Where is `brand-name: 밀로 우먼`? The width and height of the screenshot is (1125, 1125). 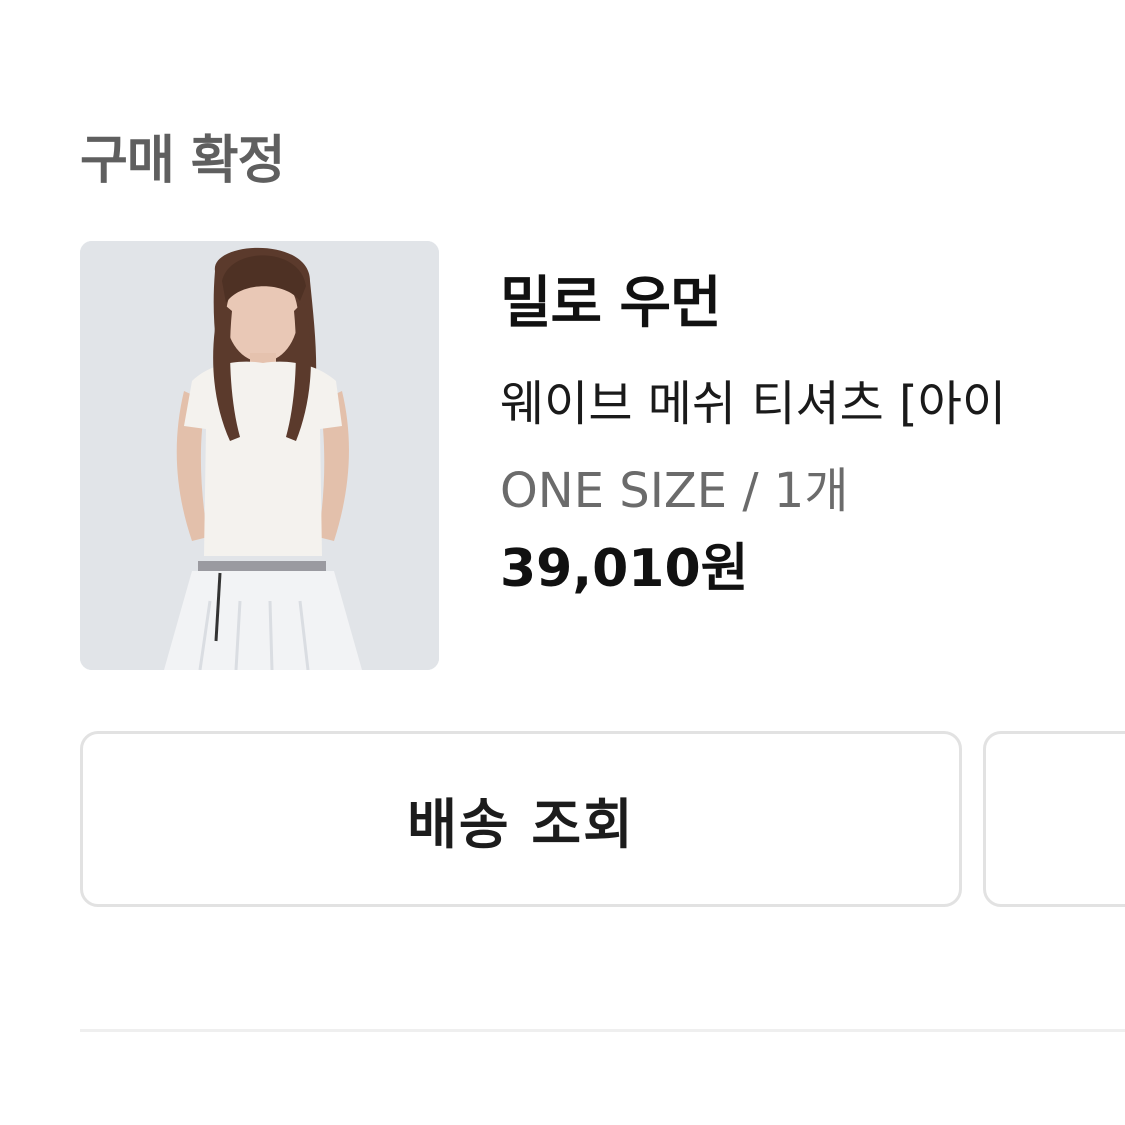
brand-name: 밀로 우먼 is located at coordinates (812, 304).